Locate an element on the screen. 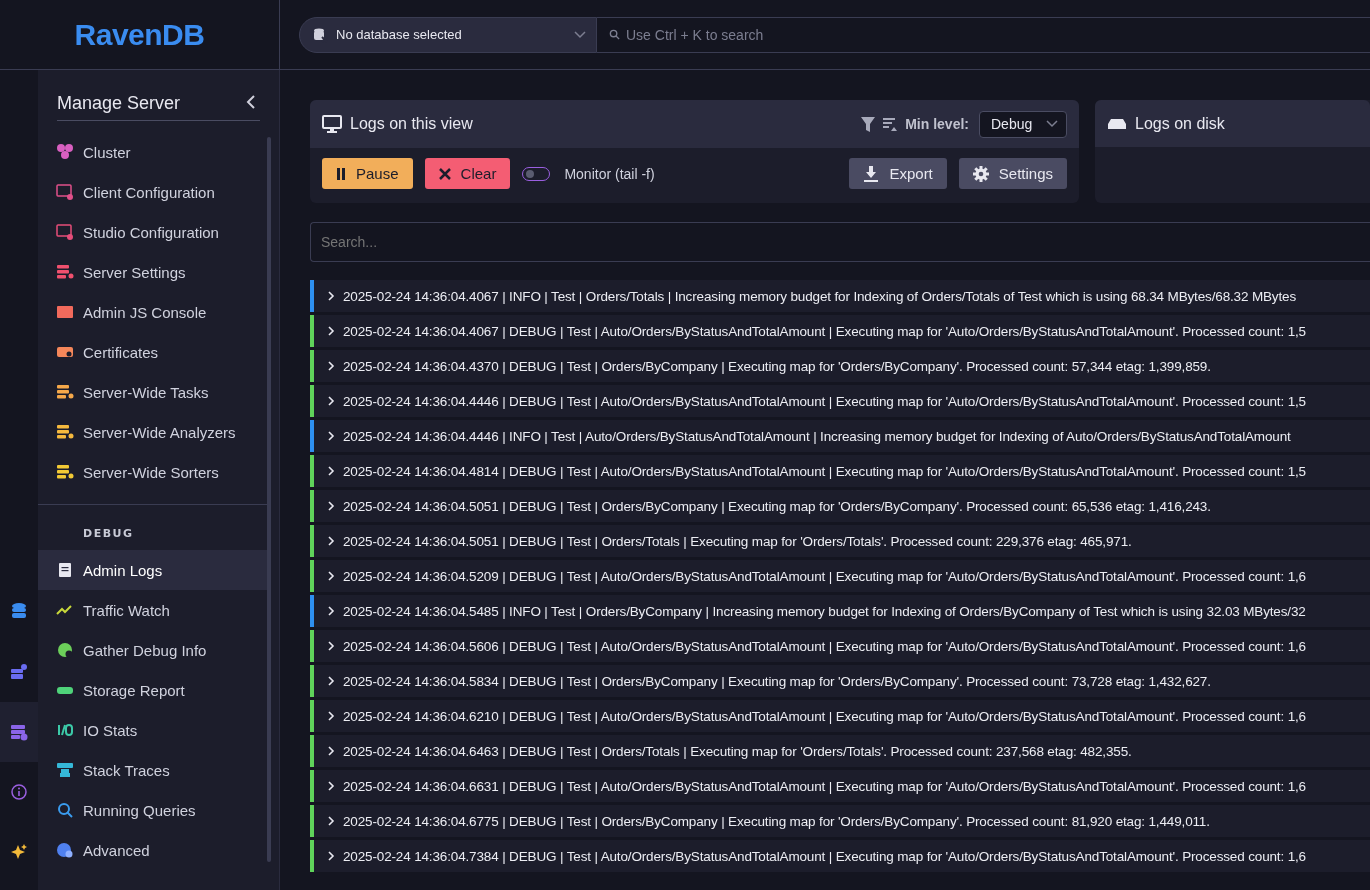  sidebar-item: Server-Wide Tasks is located at coordinates (152, 392).